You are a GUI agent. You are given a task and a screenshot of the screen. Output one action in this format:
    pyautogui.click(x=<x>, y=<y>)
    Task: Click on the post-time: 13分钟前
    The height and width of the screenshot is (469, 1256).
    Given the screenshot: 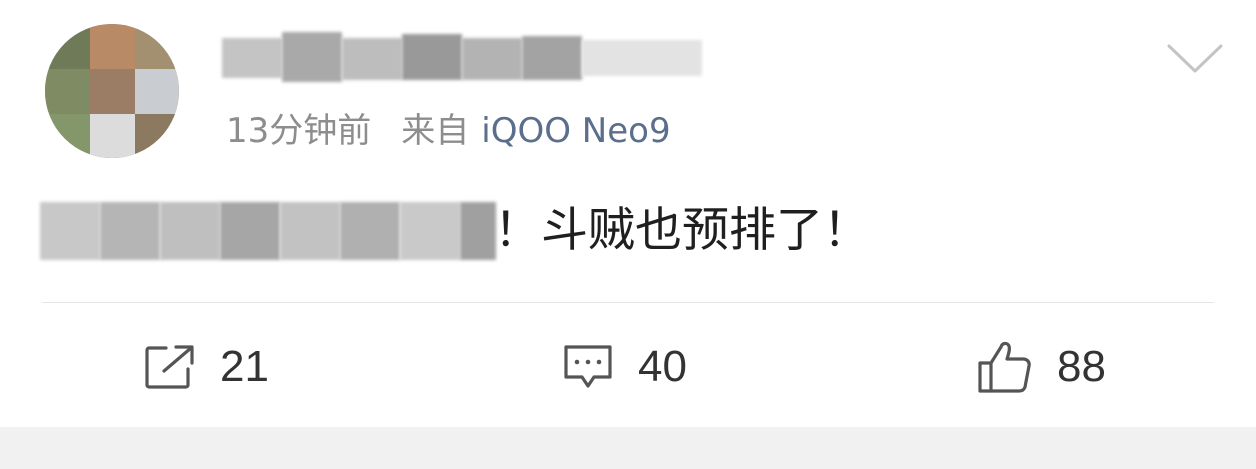 What is the action you would take?
    pyautogui.click(x=299, y=131)
    